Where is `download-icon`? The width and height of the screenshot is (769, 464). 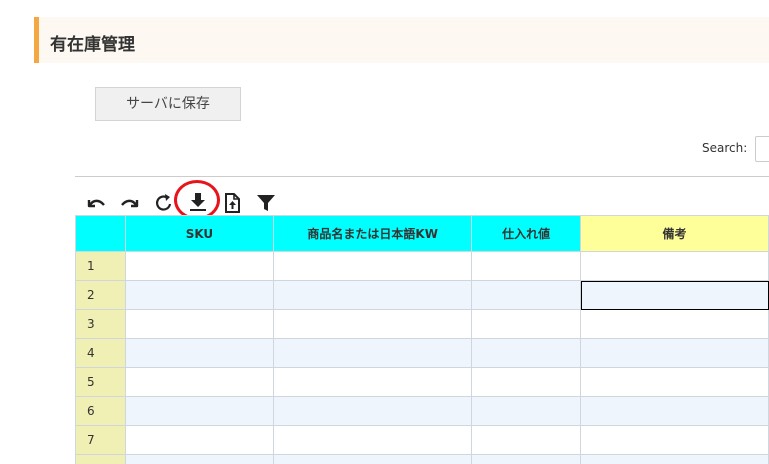 download-icon is located at coordinates (198, 201).